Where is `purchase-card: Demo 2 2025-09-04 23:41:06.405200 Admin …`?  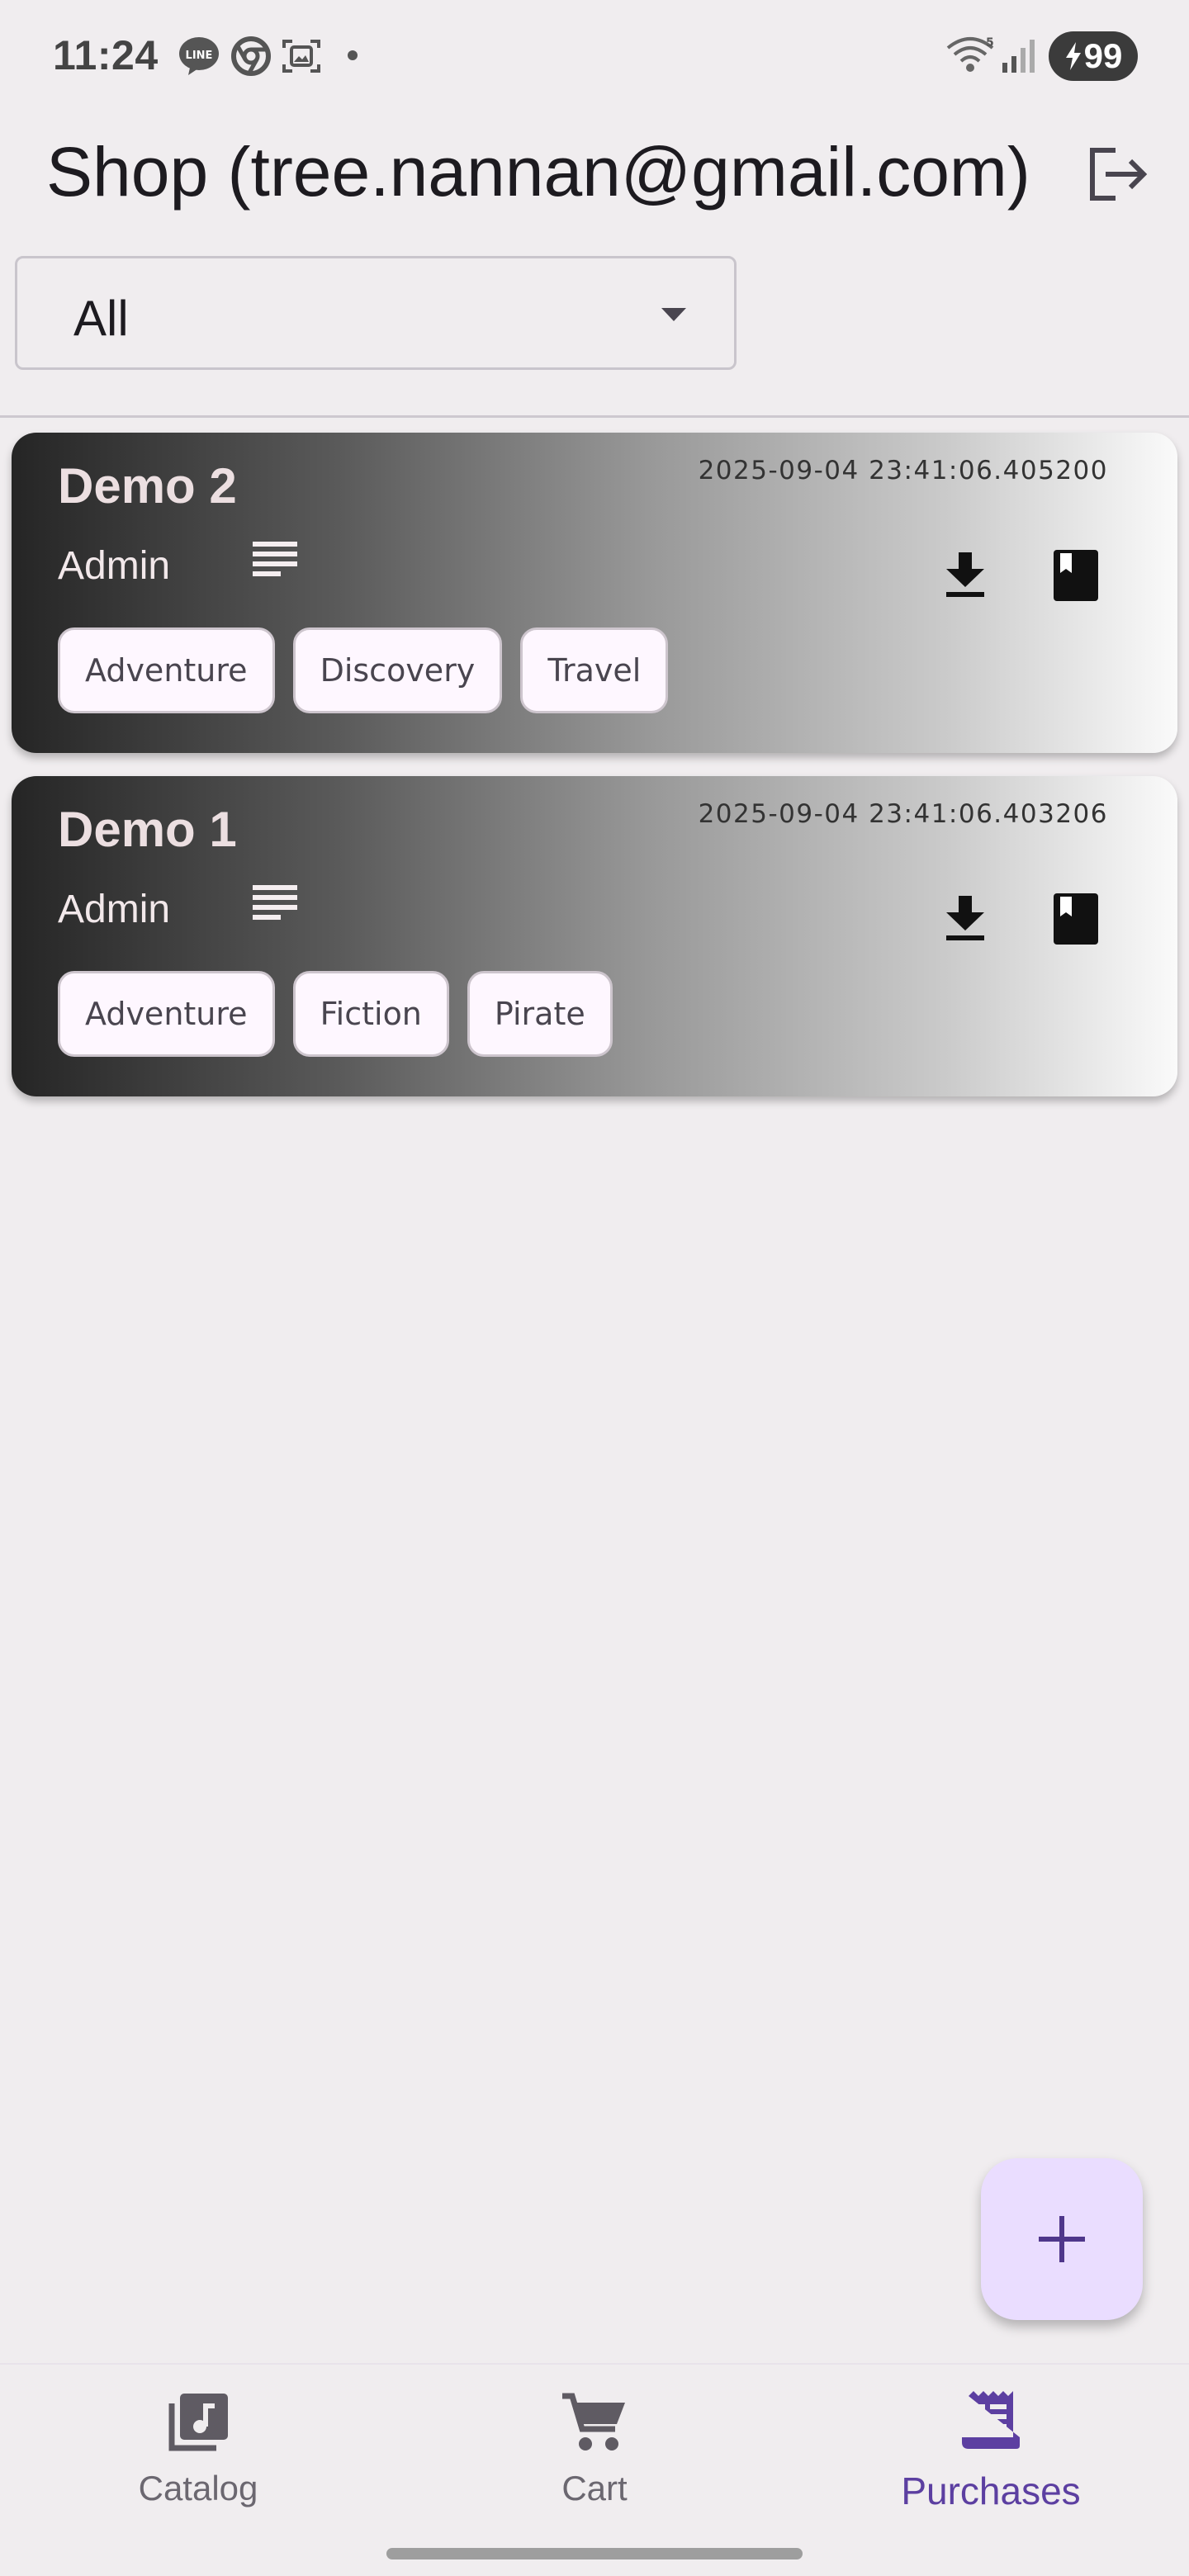
purchase-card: Demo 2 2025-09-04 23:41:06.405200 Admin … is located at coordinates (594, 593).